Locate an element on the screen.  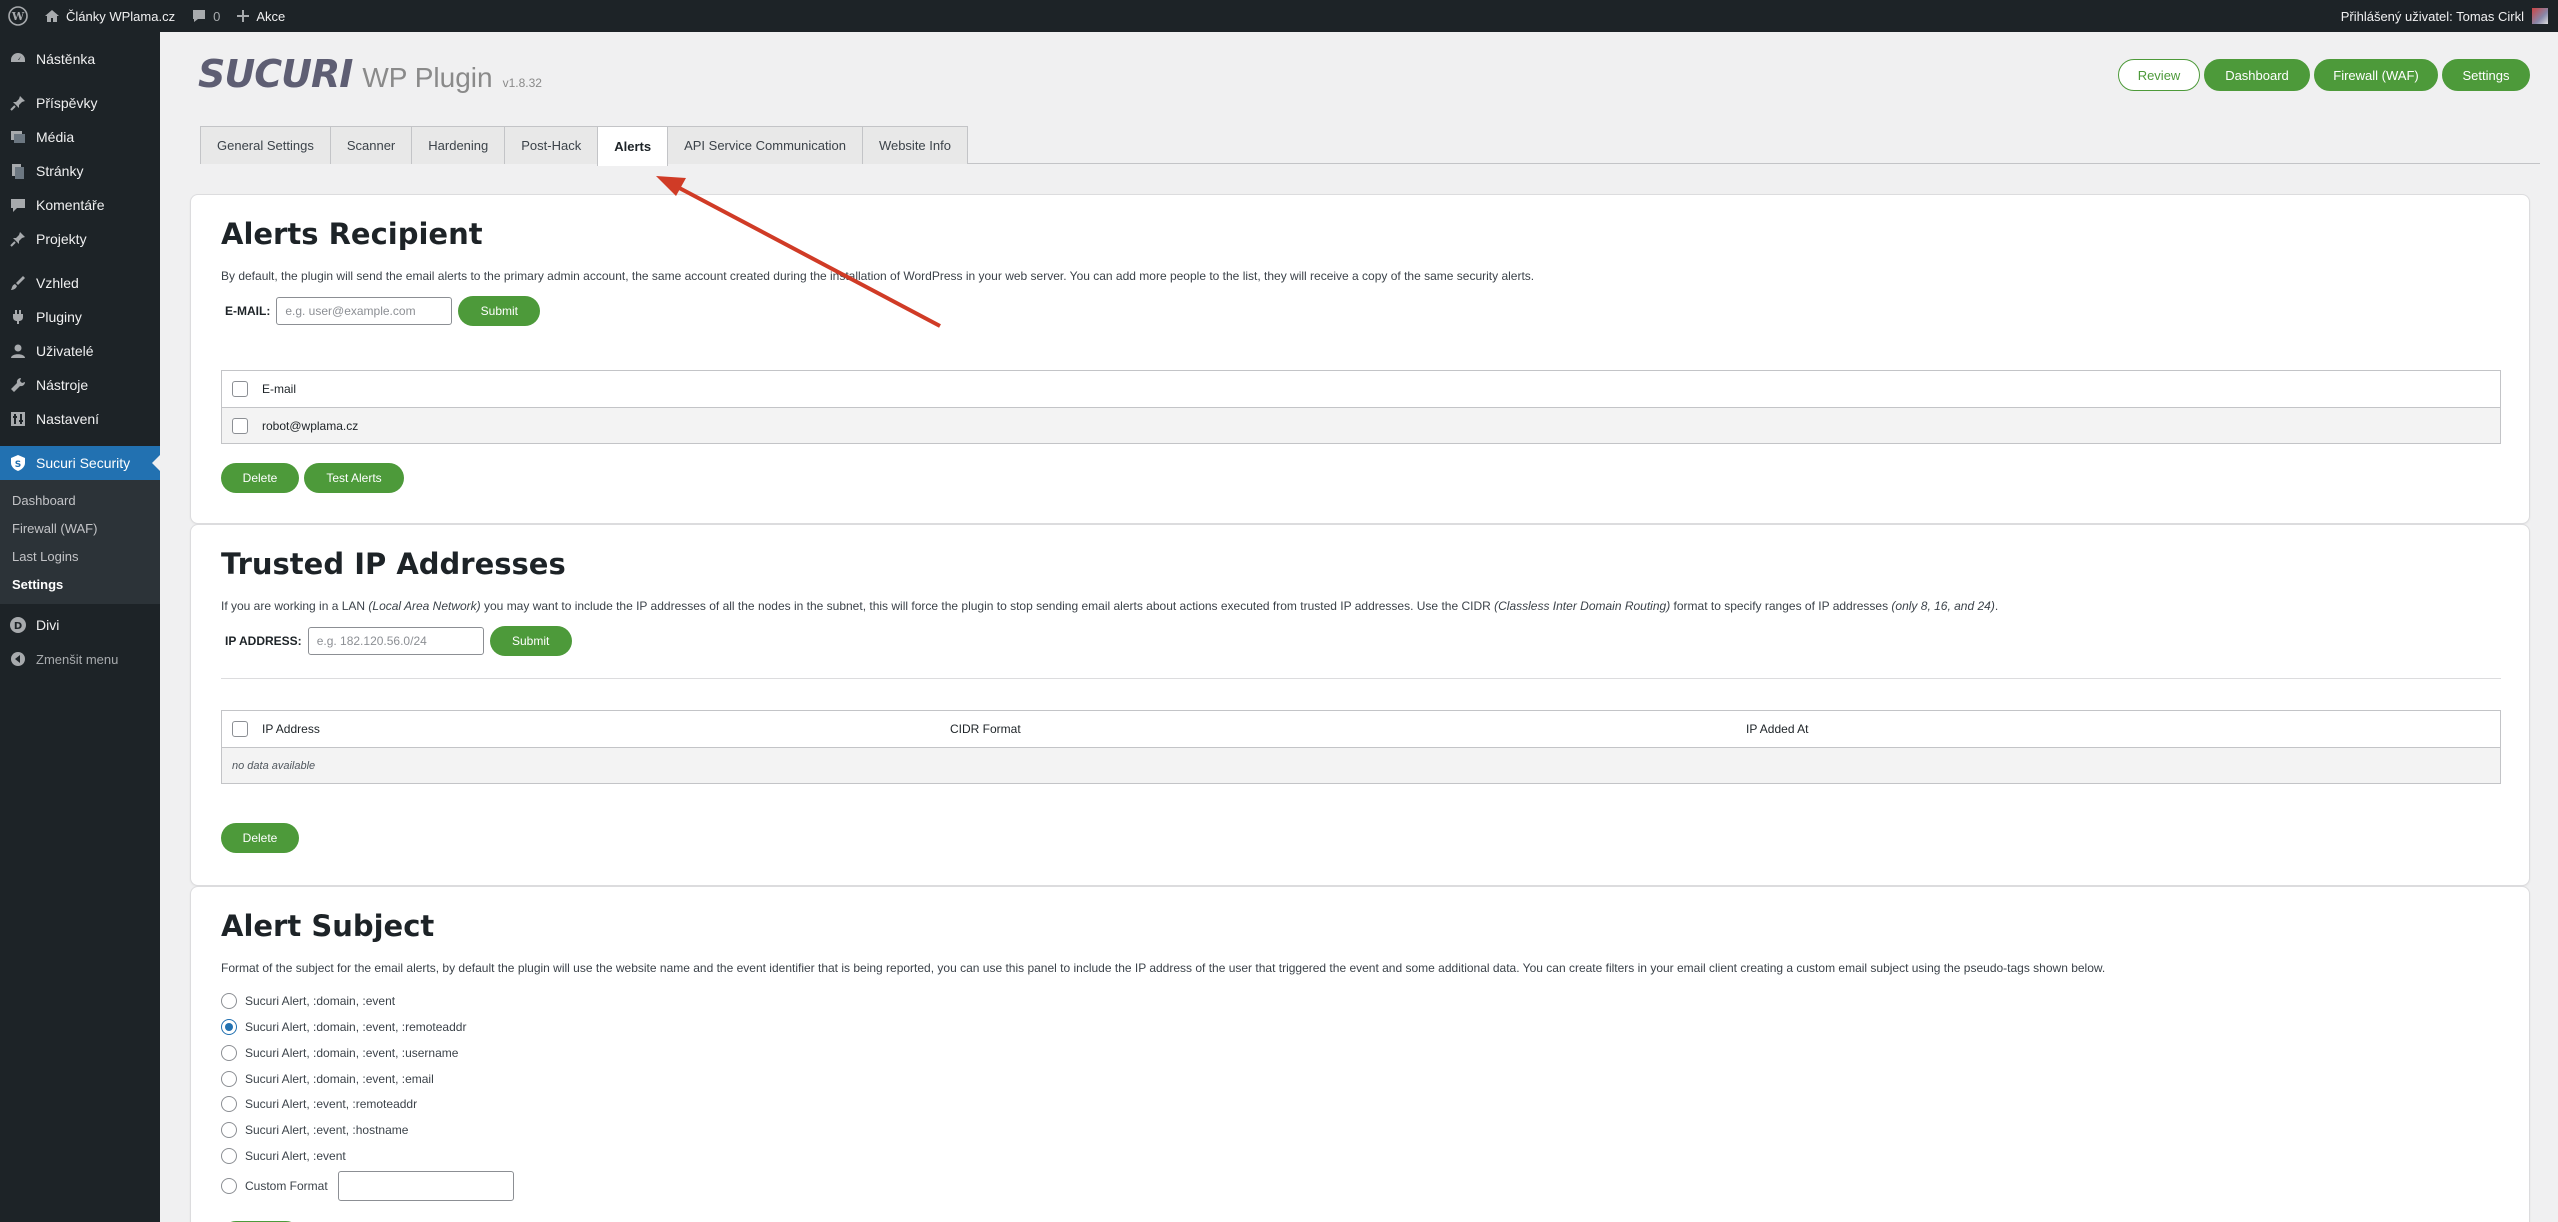
ip-form: IP ADDRESS: Submit is located at coordinates (398, 641).